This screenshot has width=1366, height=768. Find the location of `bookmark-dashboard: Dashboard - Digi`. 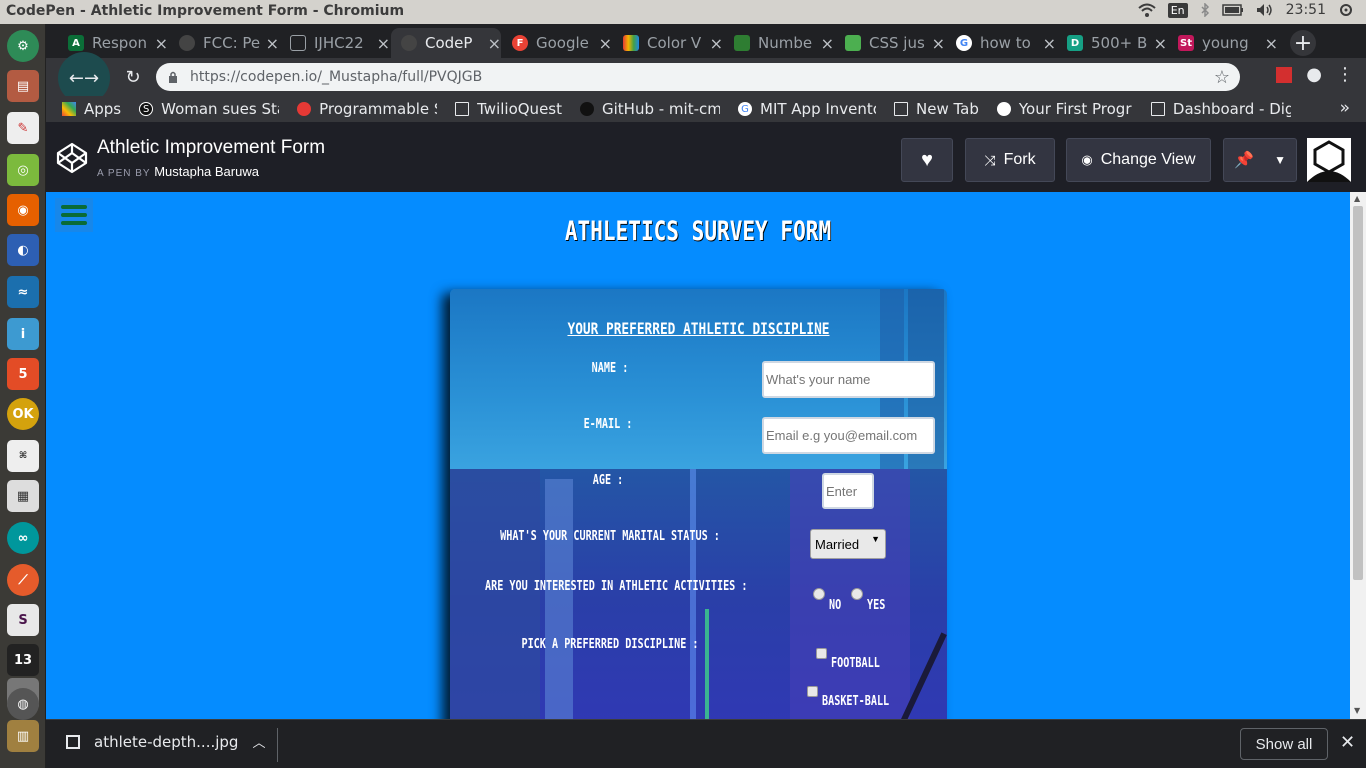

bookmark-dashboard: Dashboard - Digi is located at coordinates (1220, 109).